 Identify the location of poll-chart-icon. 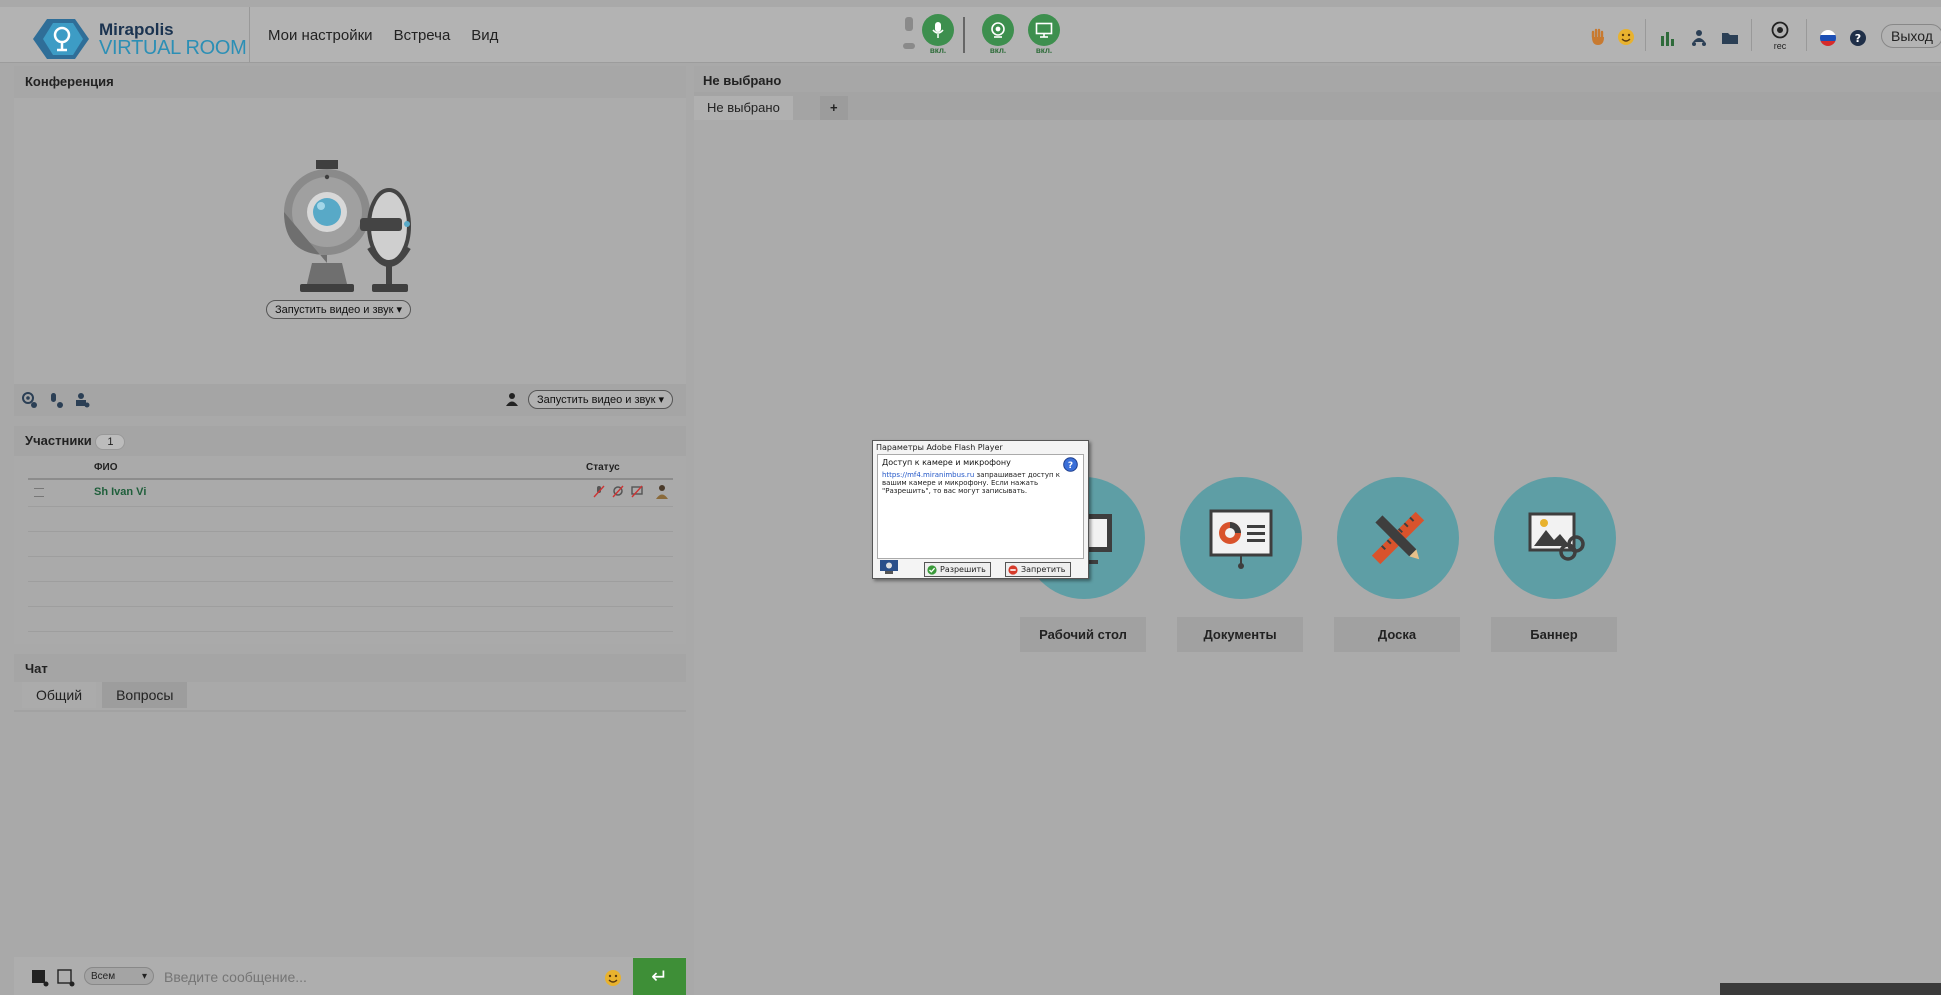
(1668, 38).